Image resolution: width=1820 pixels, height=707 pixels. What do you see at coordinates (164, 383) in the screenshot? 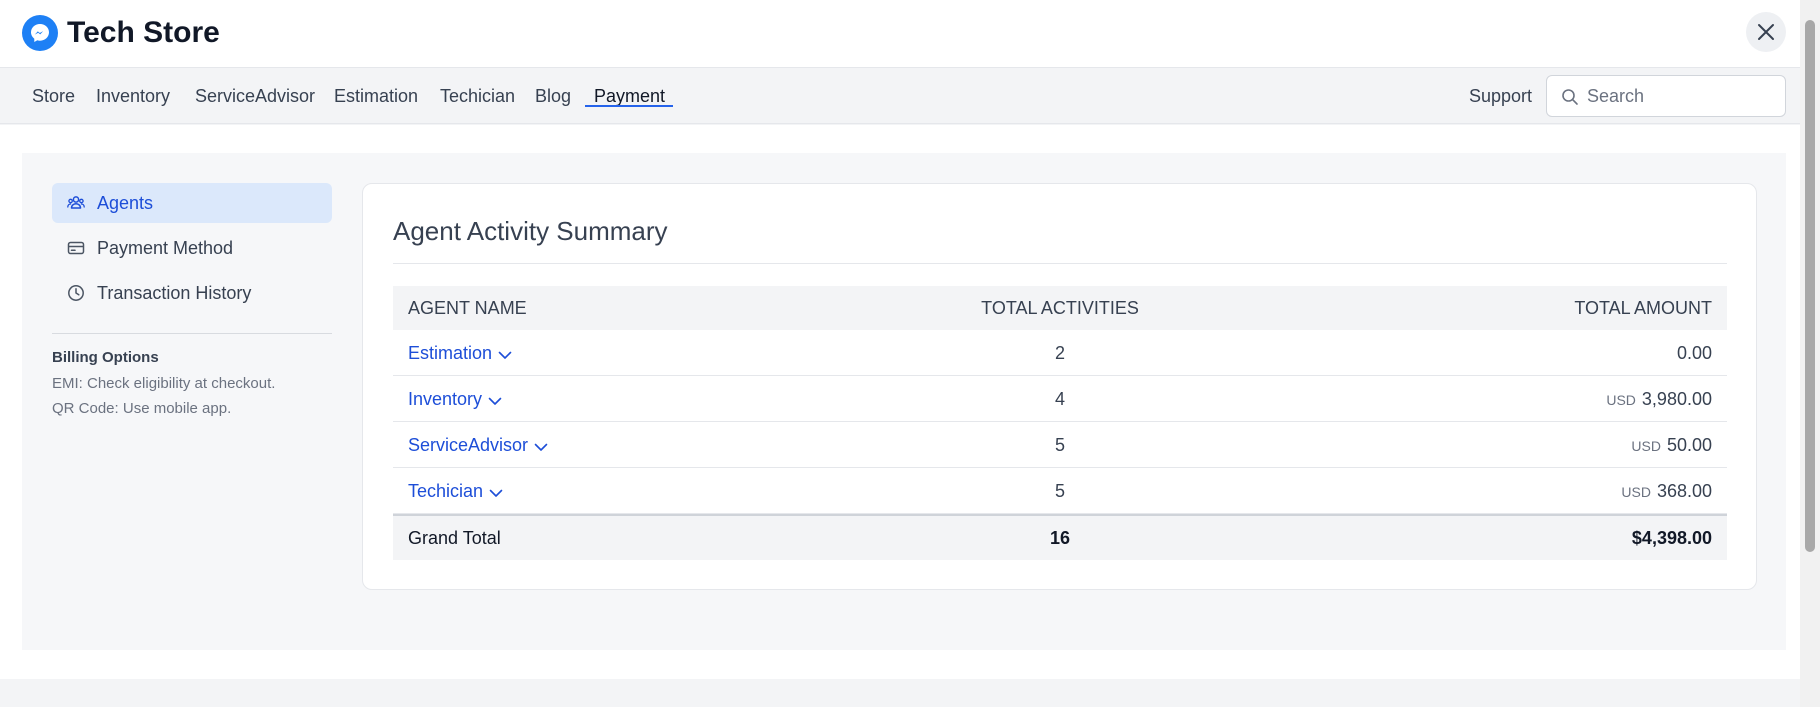
I see `billing-option-emi: EMI: Check eligibility at checkout.` at bounding box center [164, 383].